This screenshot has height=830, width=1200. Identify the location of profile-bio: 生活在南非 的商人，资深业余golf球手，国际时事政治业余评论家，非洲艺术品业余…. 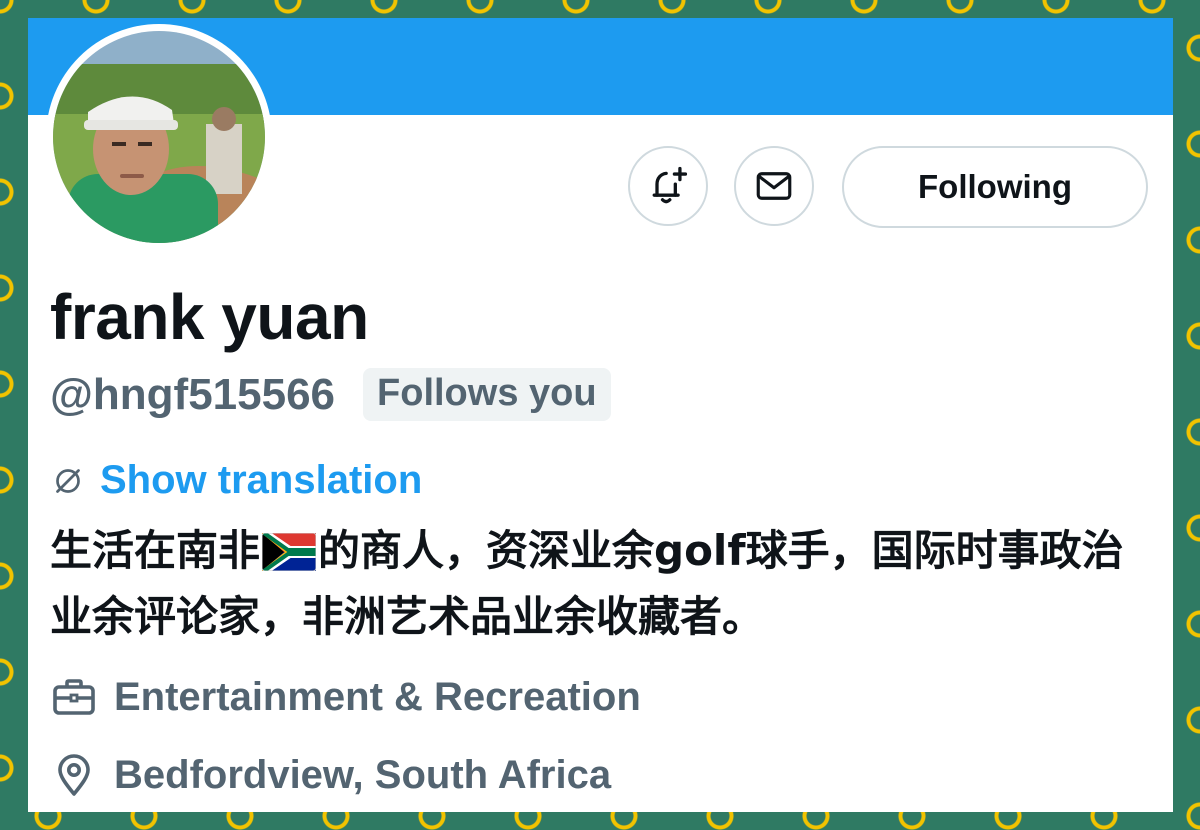
(605, 584).